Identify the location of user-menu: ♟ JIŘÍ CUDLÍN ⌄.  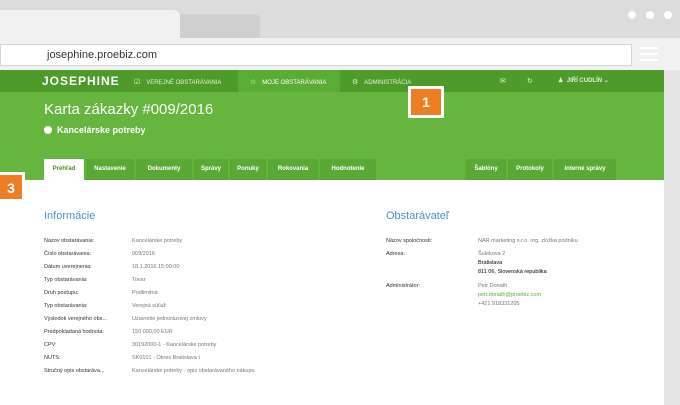
(583, 80).